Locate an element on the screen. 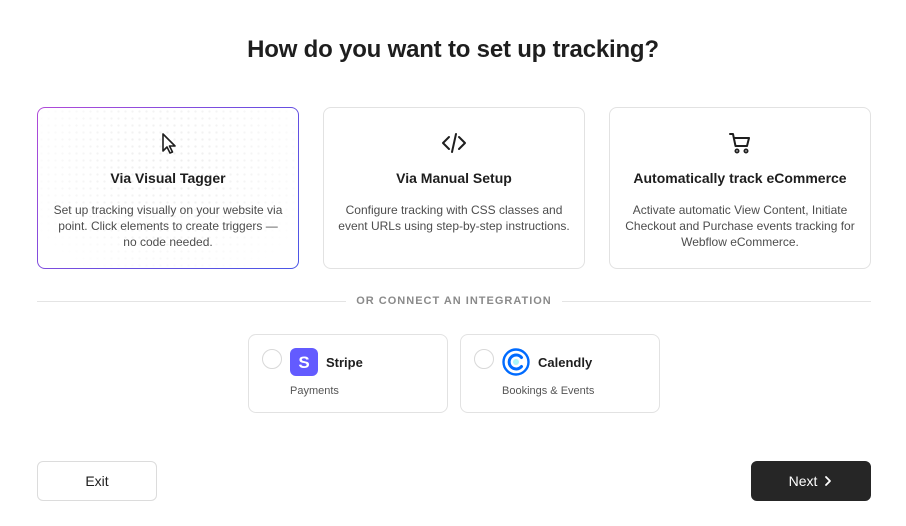 This screenshot has height=526, width=906. exit-button: Exit is located at coordinates (97, 481).